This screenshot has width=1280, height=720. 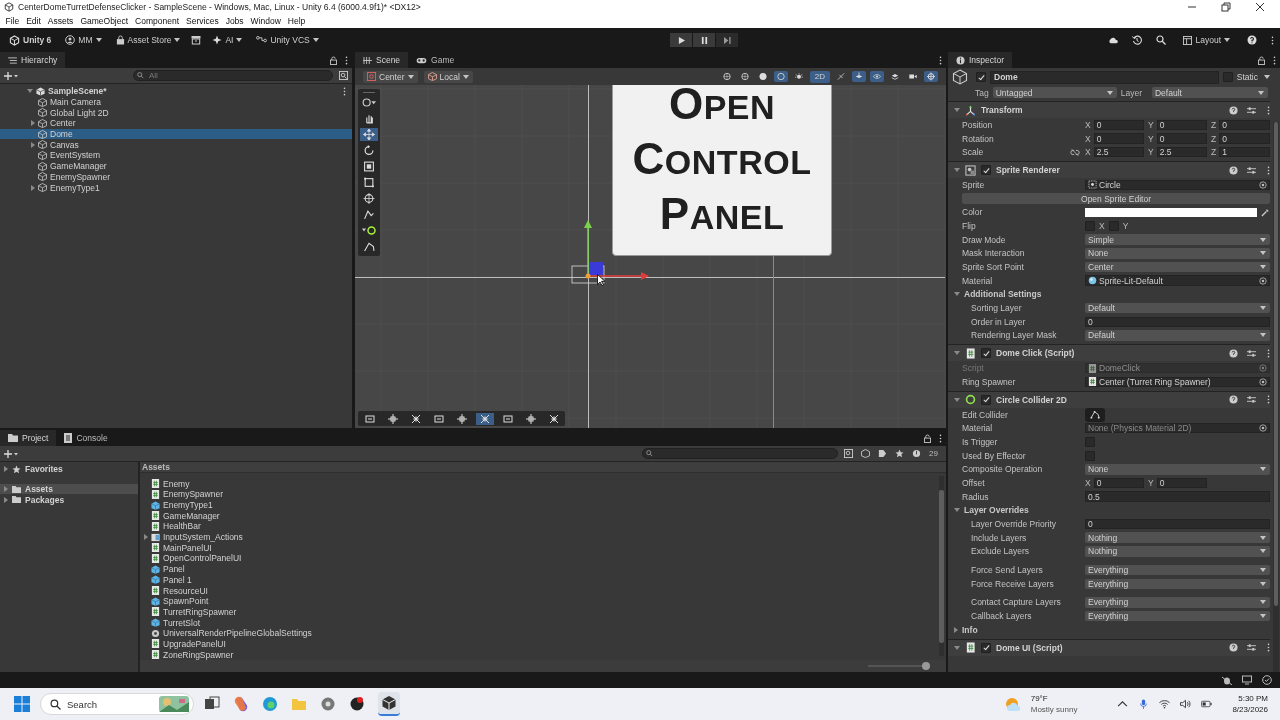 I want to click on menu-item: File, so click(x=12, y=21).